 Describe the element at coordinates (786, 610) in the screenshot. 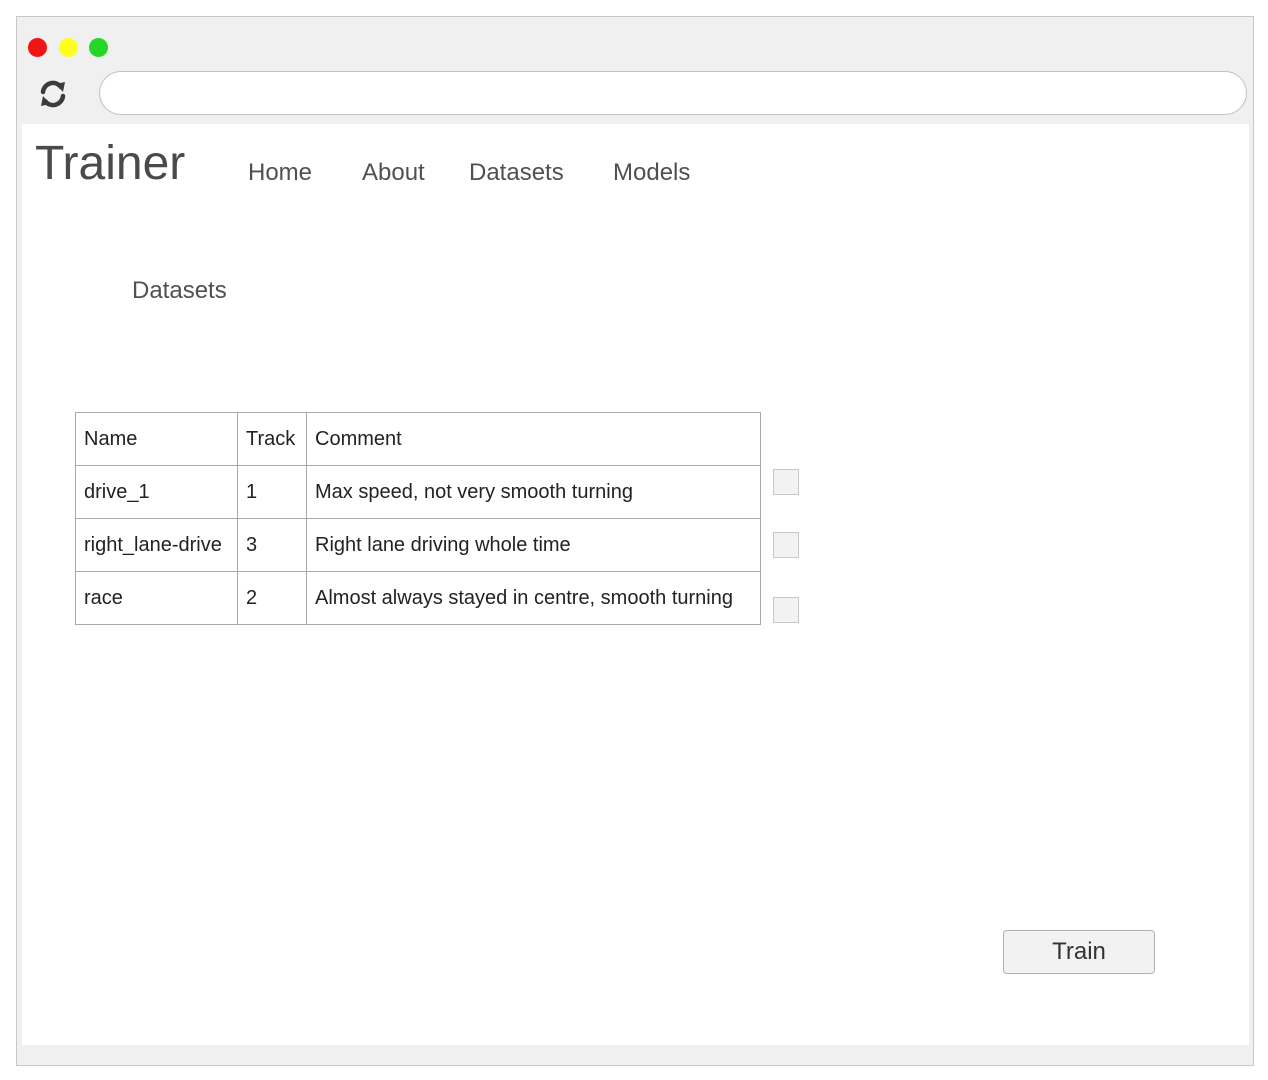

I see `select-checkbox-race` at that location.